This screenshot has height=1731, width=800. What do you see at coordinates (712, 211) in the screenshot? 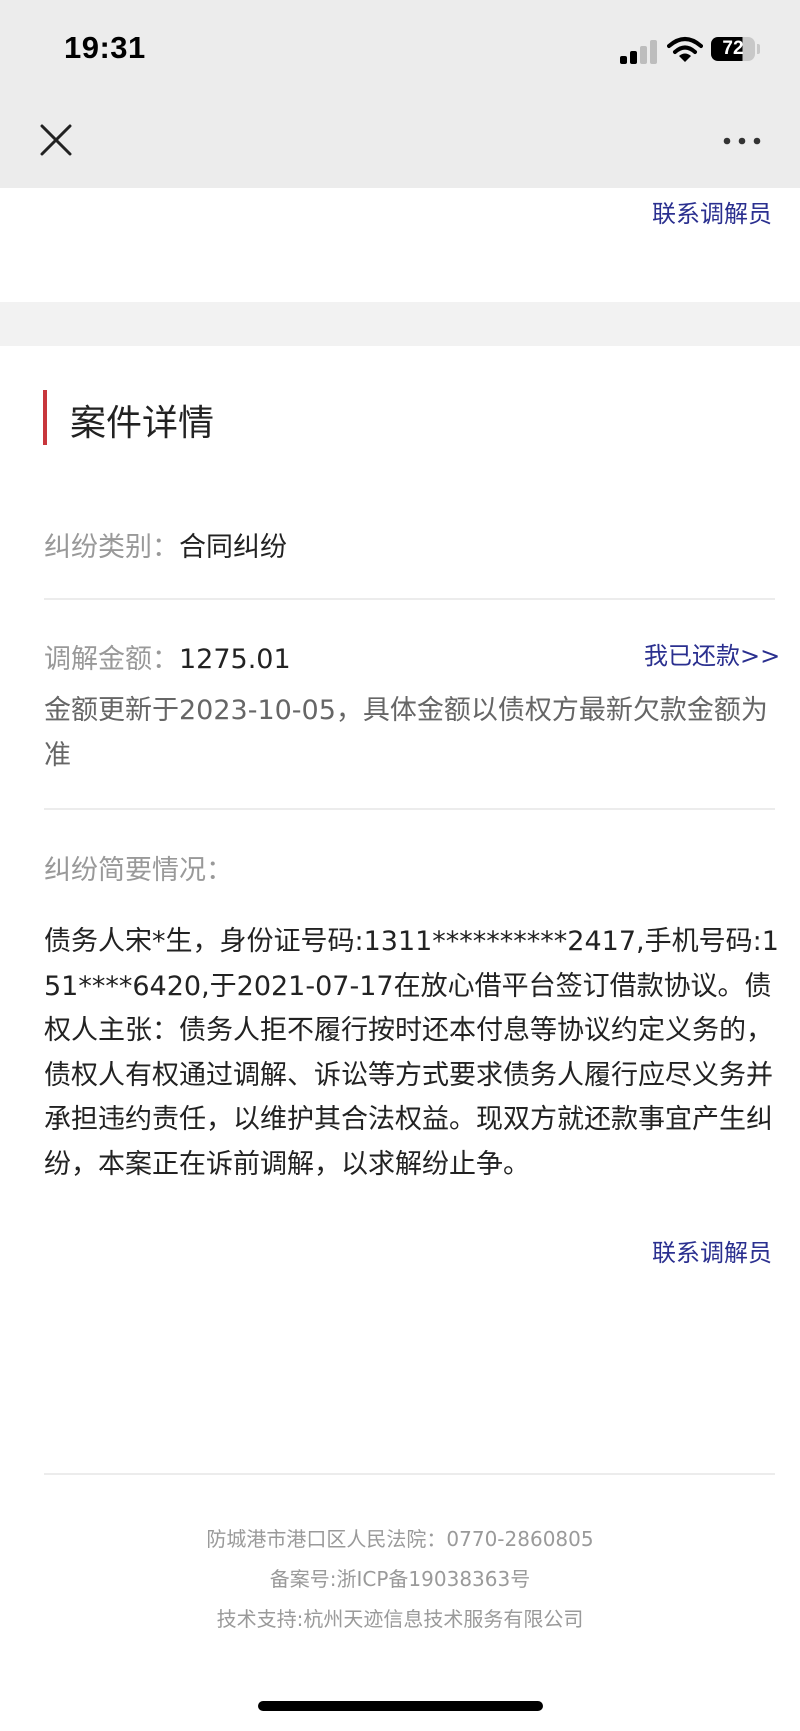
I see `contact-mediator-link-top: 联系调解员` at bounding box center [712, 211].